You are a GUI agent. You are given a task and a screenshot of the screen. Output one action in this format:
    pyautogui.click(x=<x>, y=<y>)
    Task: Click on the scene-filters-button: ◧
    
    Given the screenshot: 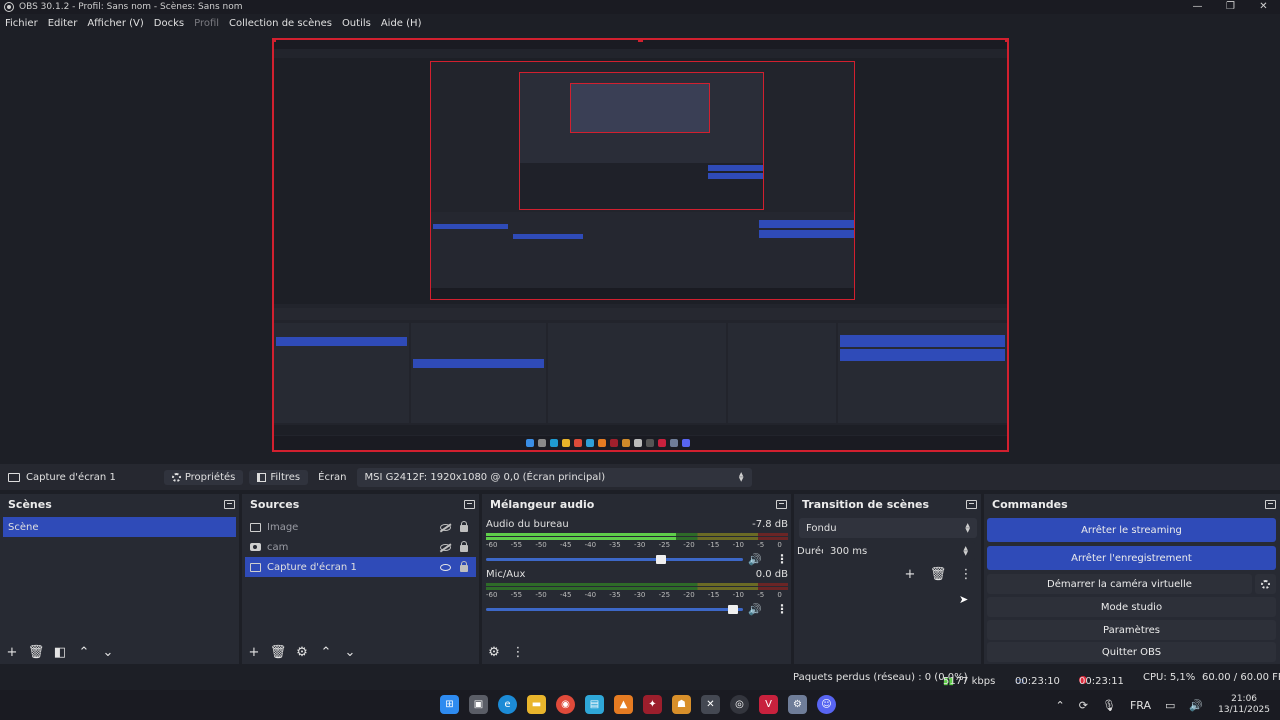 What is the action you would take?
    pyautogui.click(x=60, y=652)
    